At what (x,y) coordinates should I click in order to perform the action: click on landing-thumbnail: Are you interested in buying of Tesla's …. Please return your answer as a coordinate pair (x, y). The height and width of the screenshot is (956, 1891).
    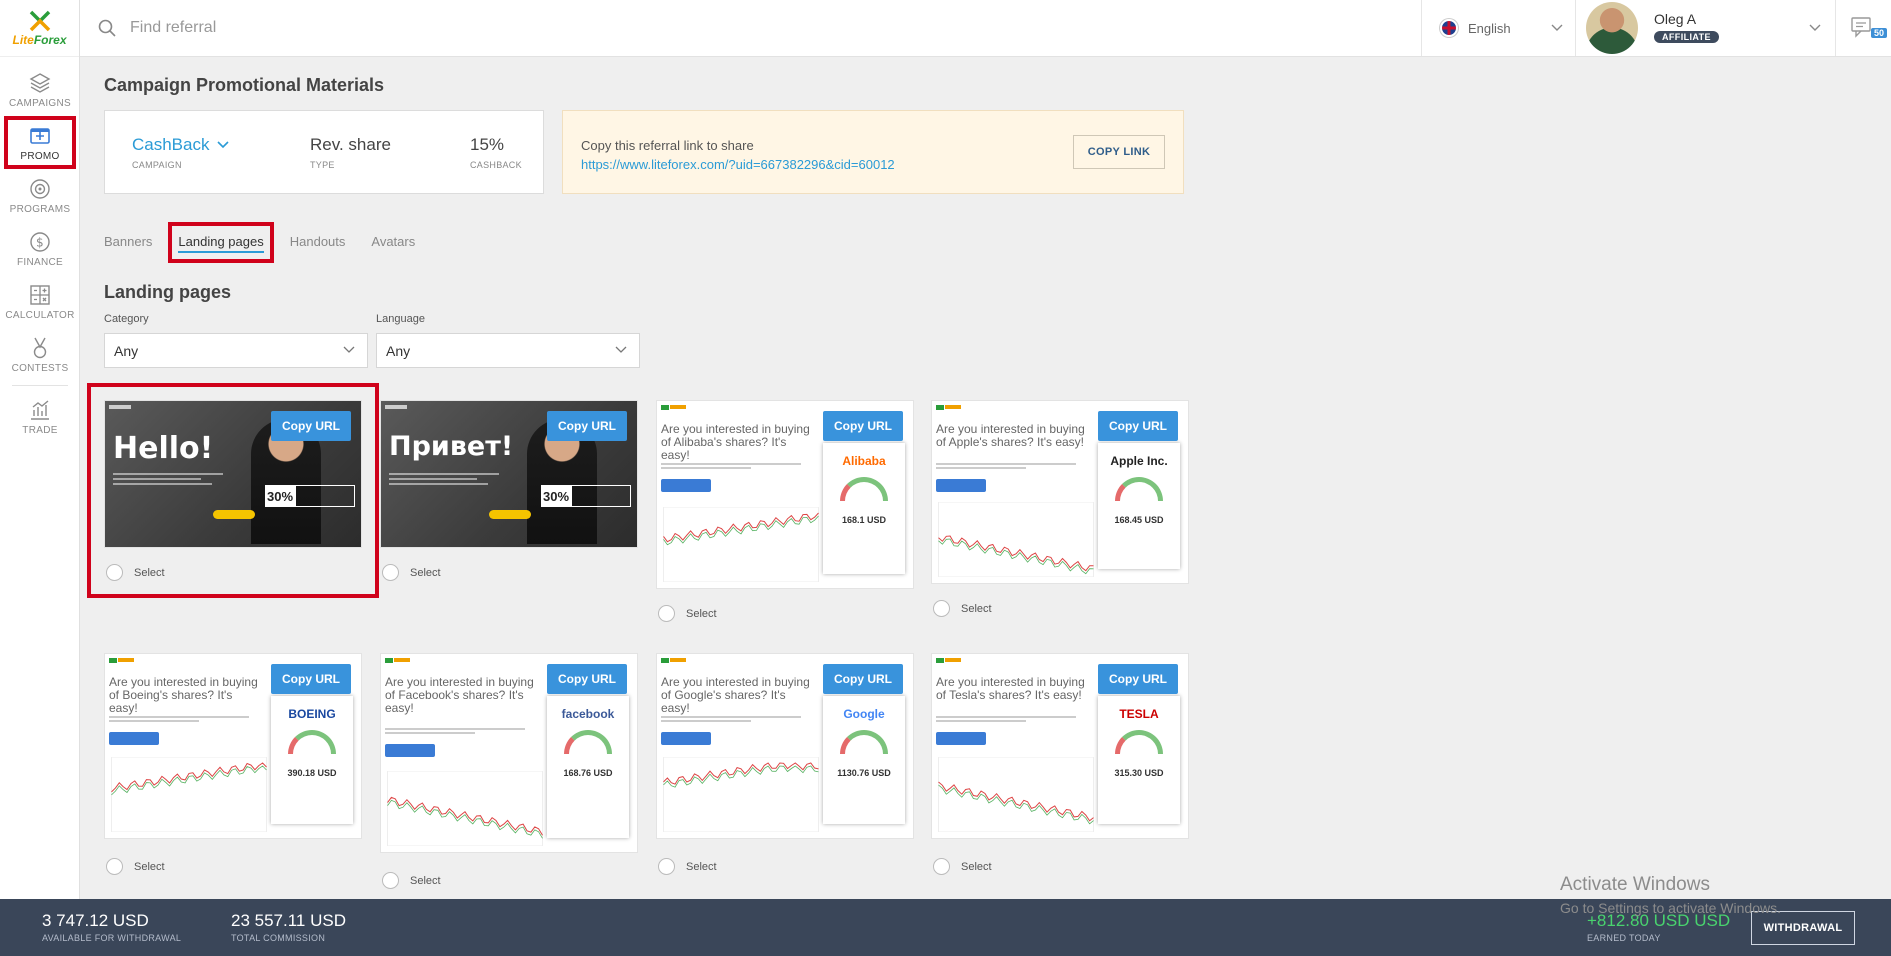
    Looking at the image, I should click on (1060, 746).